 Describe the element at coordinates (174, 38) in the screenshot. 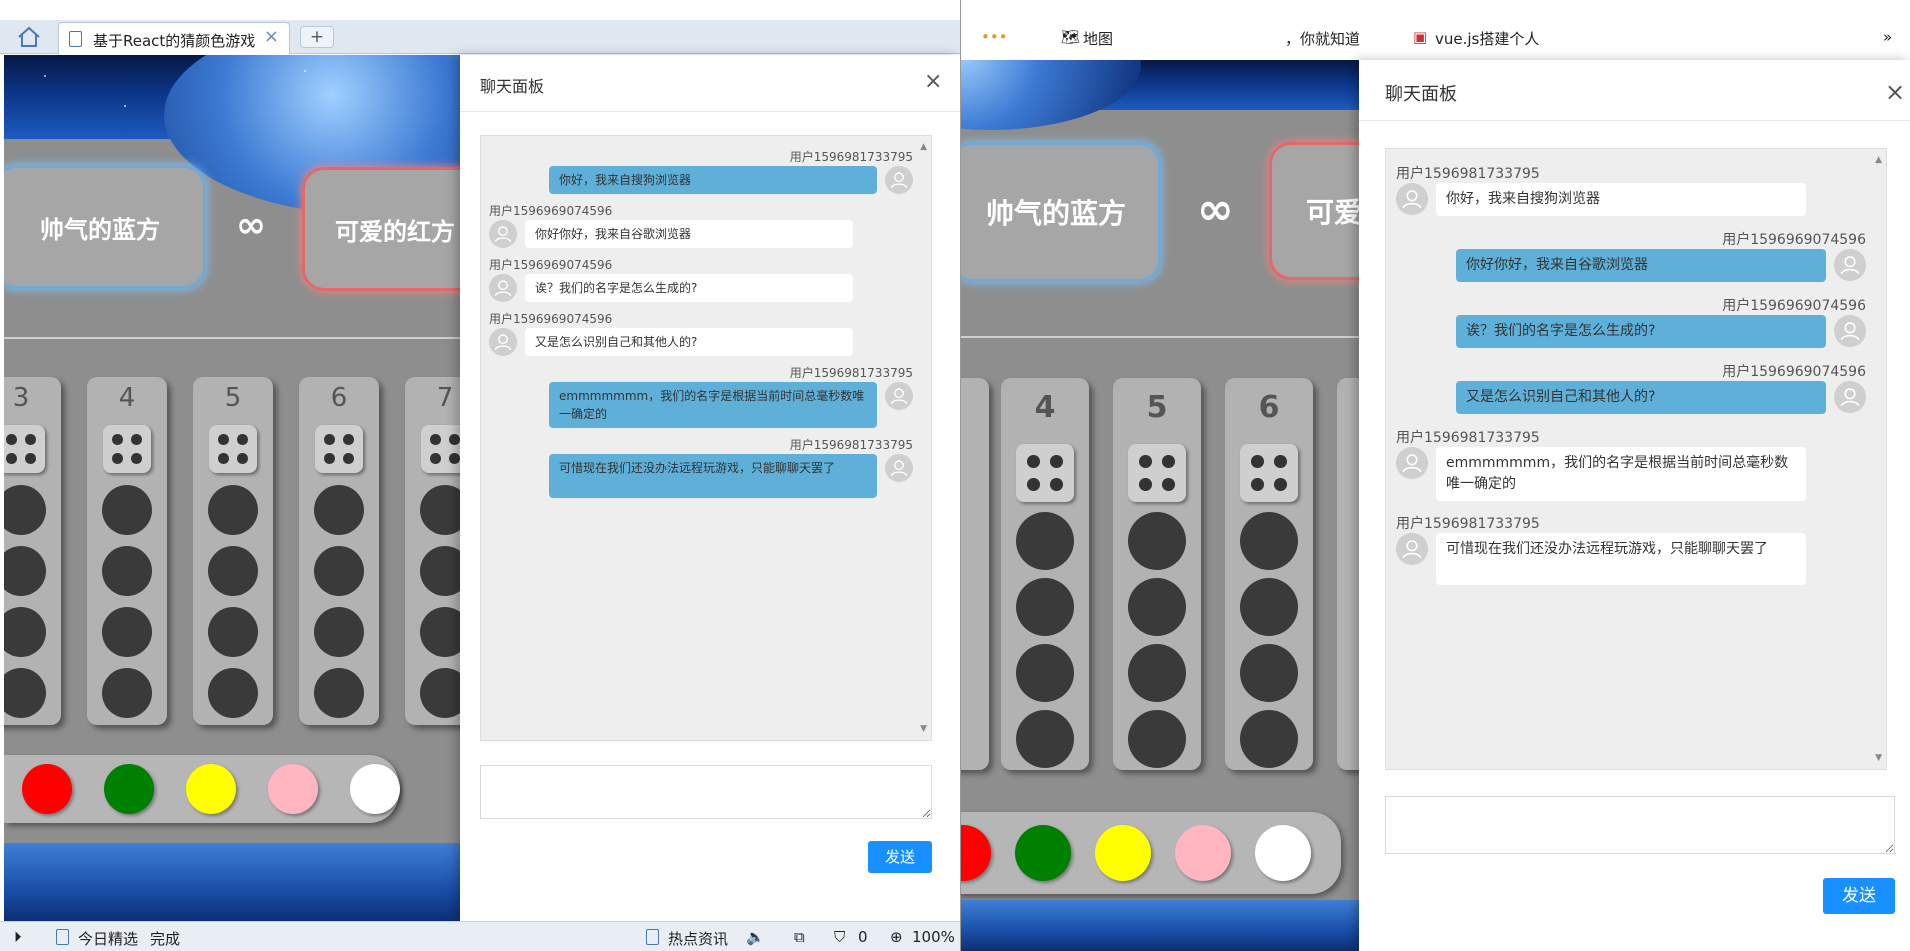

I see `tab-active: 基于React的猜颜色游戏 ×` at that location.